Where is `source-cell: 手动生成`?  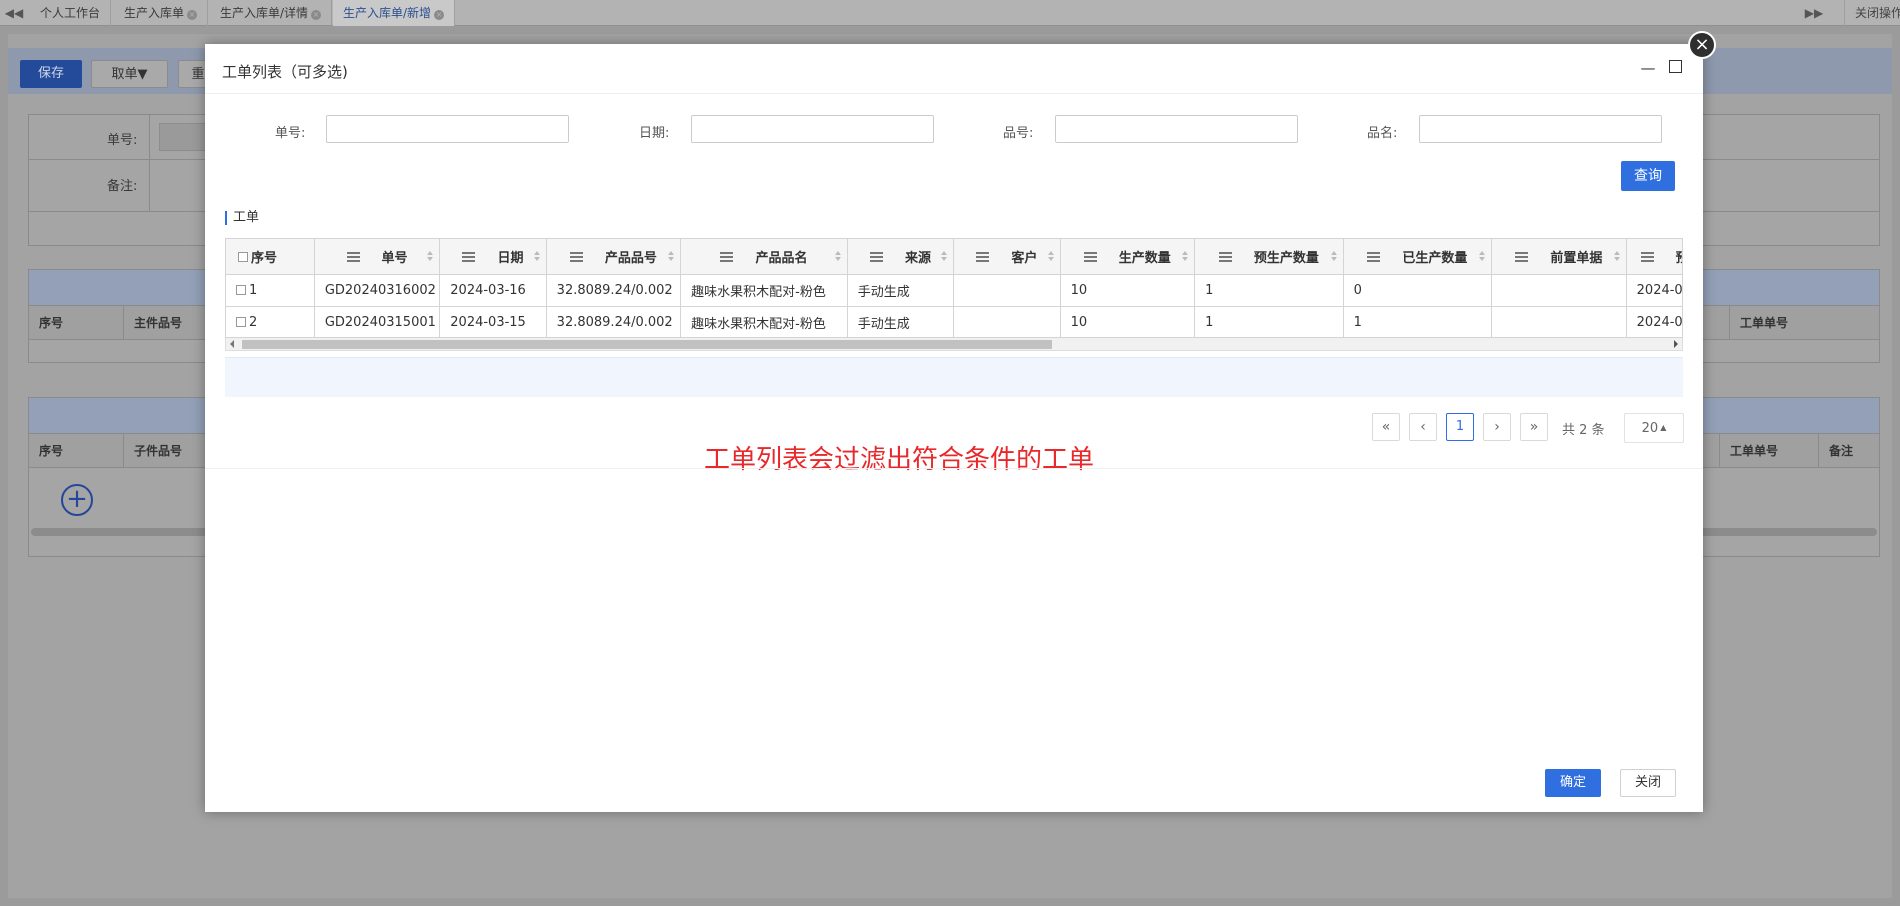
source-cell: 手动生成 is located at coordinates (901, 290).